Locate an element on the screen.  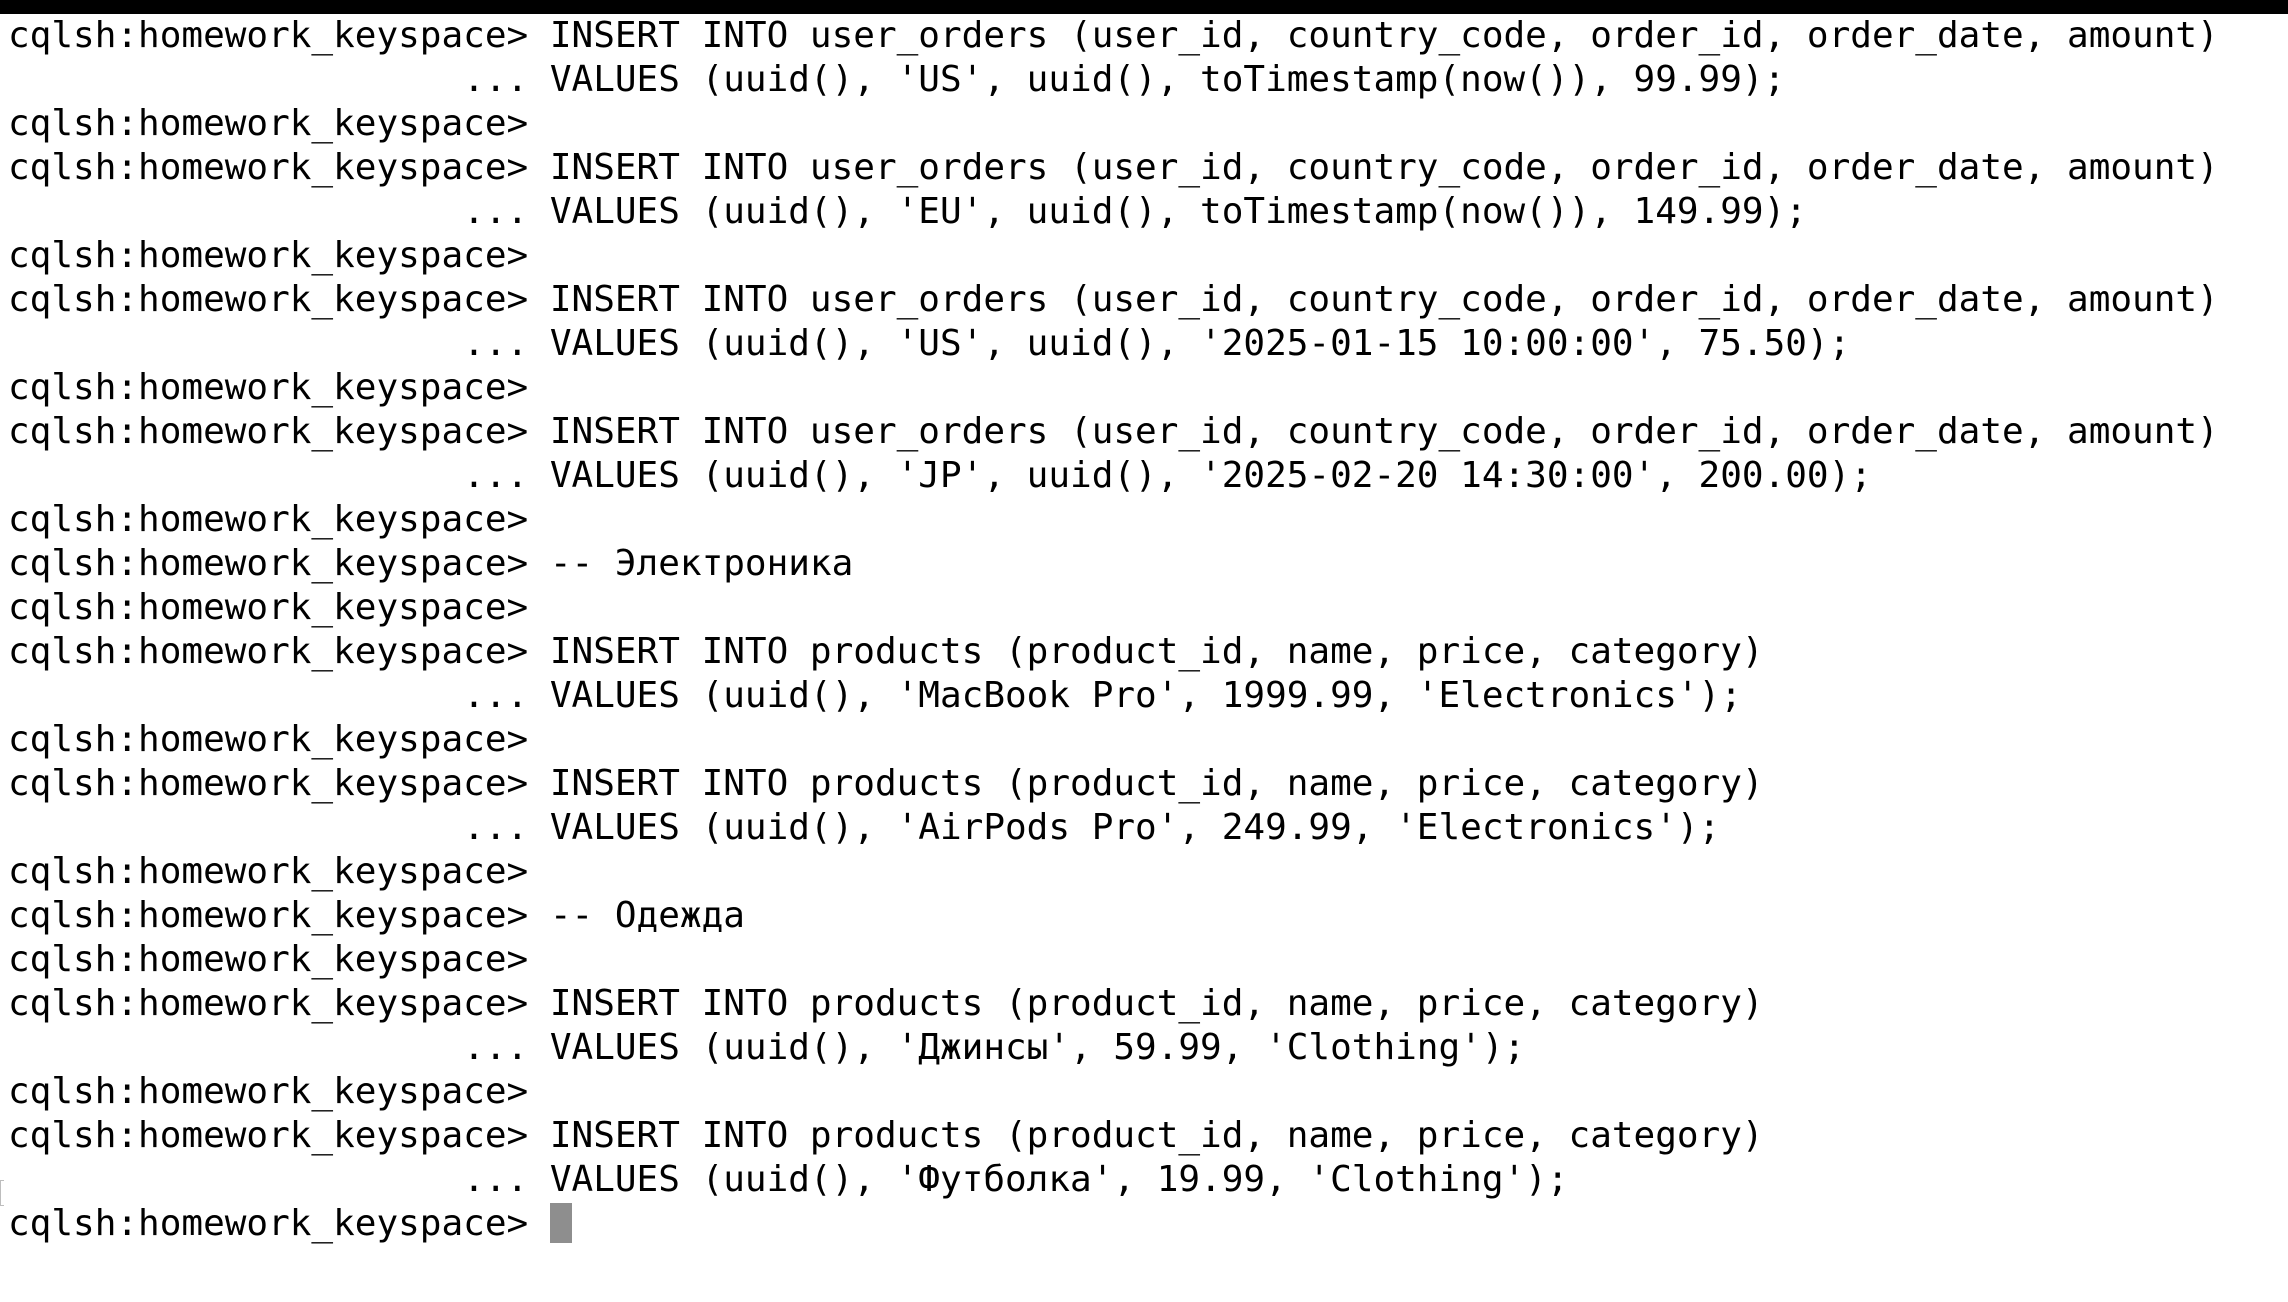
terminal-prompt: cqlsh:homework_keyspace> is located at coordinates (279, 1223).